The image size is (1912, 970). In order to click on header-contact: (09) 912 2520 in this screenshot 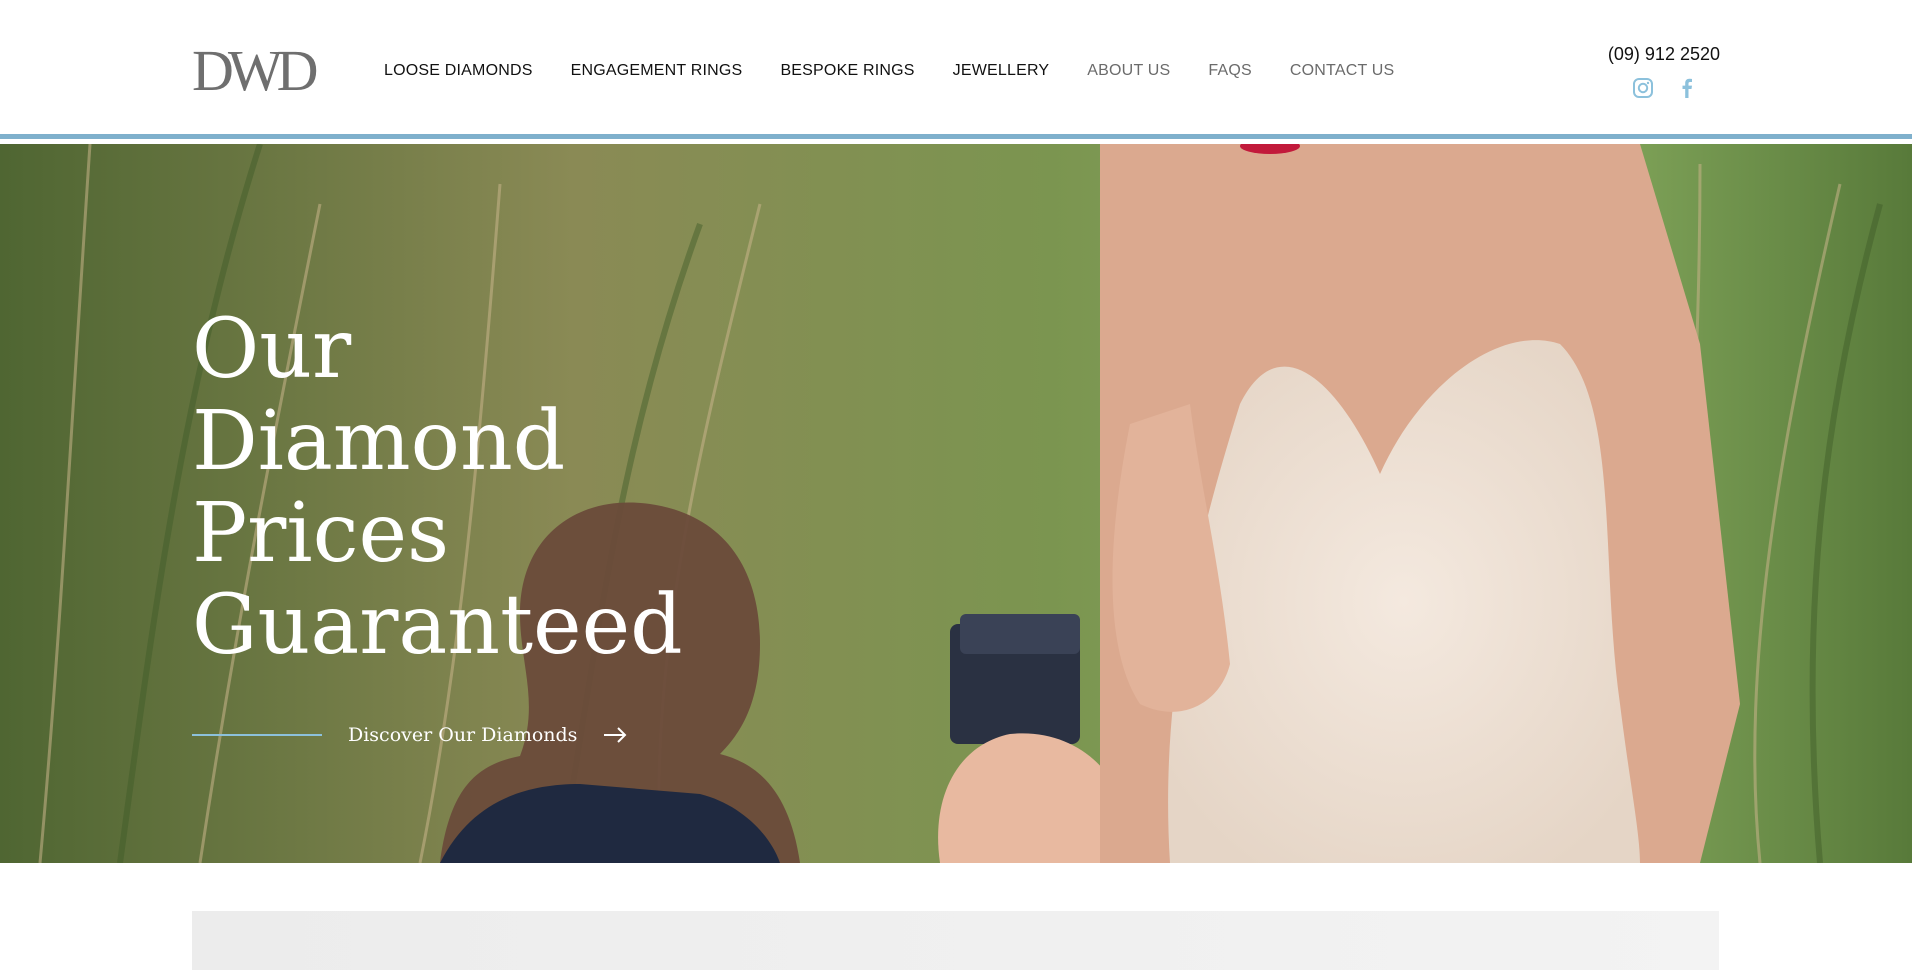, I will do `click(1655, 71)`.